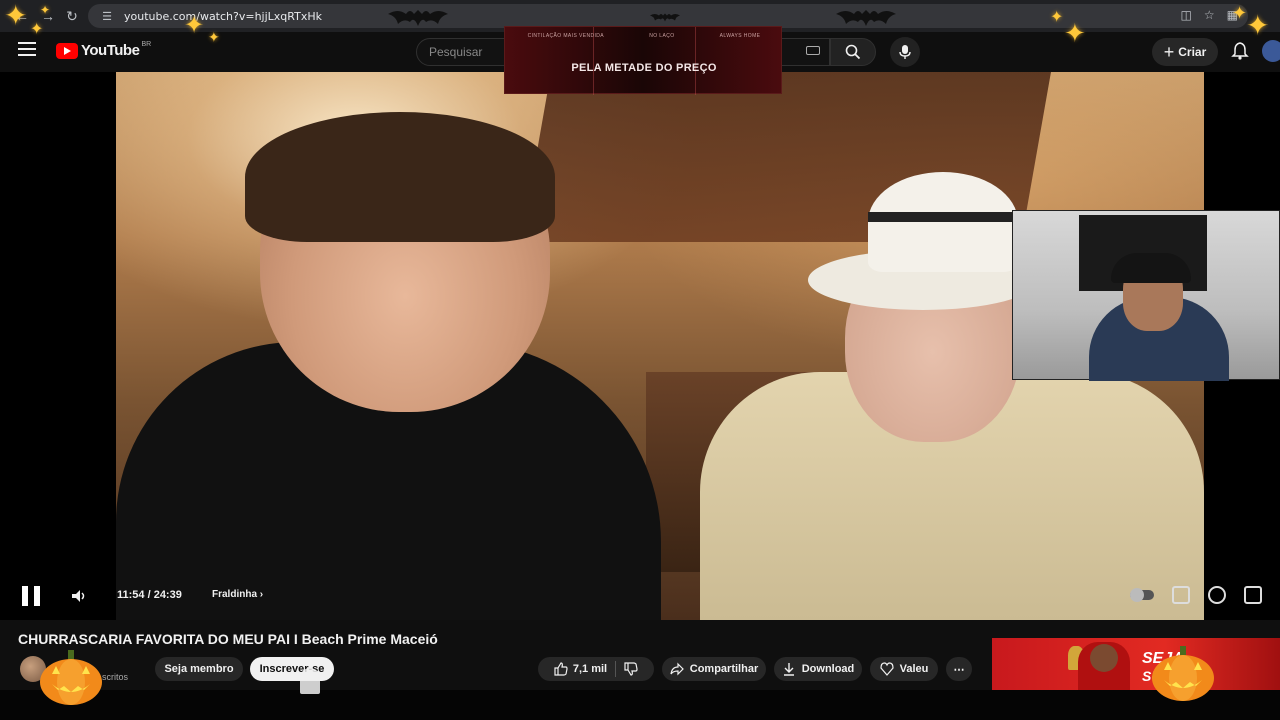 This screenshot has height=720, width=1280. I want to click on join-label: Seja membro, so click(199, 669).